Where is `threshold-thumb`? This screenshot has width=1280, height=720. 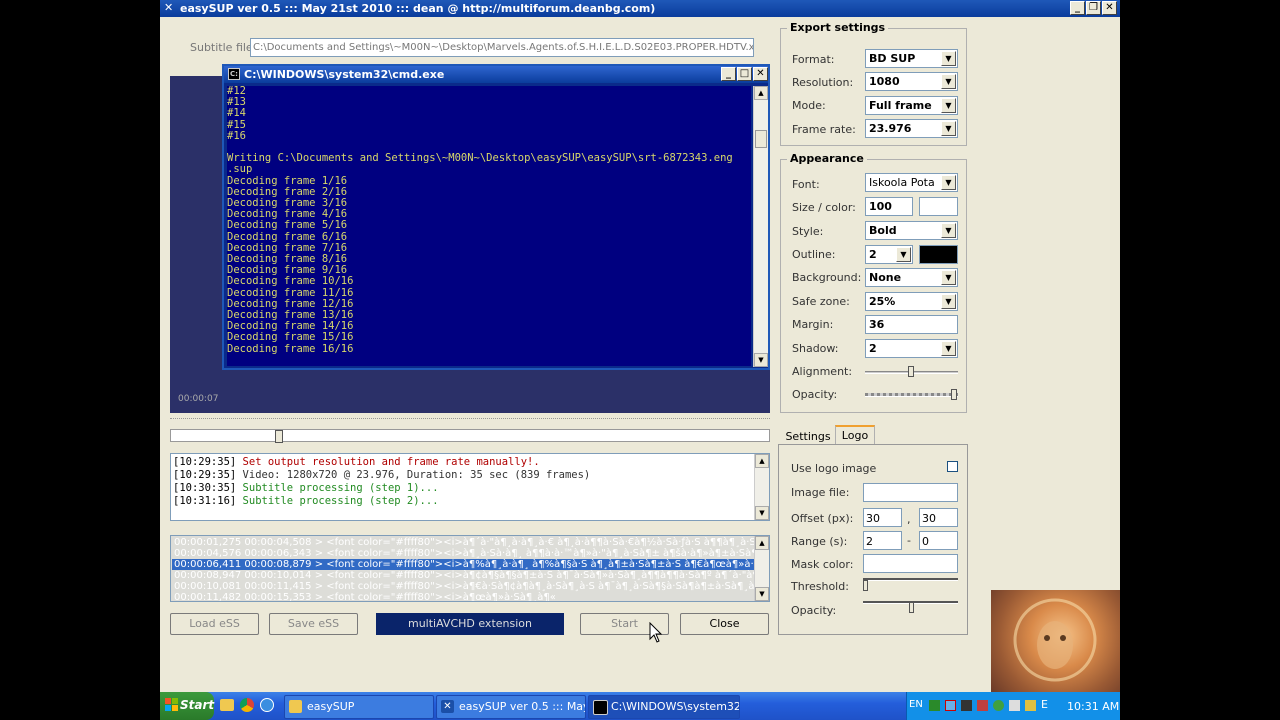 threshold-thumb is located at coordinates (865, 585).